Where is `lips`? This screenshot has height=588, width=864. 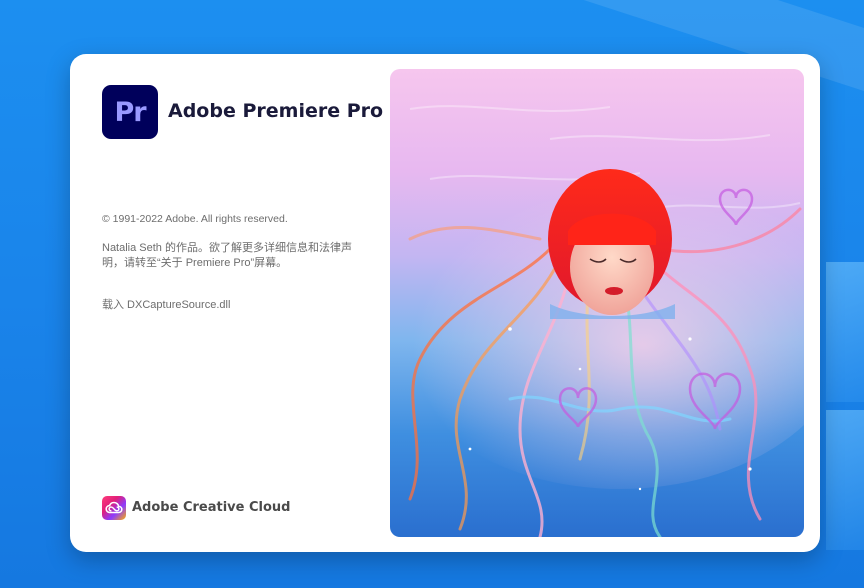
lips is located at coordinates (614, 291).